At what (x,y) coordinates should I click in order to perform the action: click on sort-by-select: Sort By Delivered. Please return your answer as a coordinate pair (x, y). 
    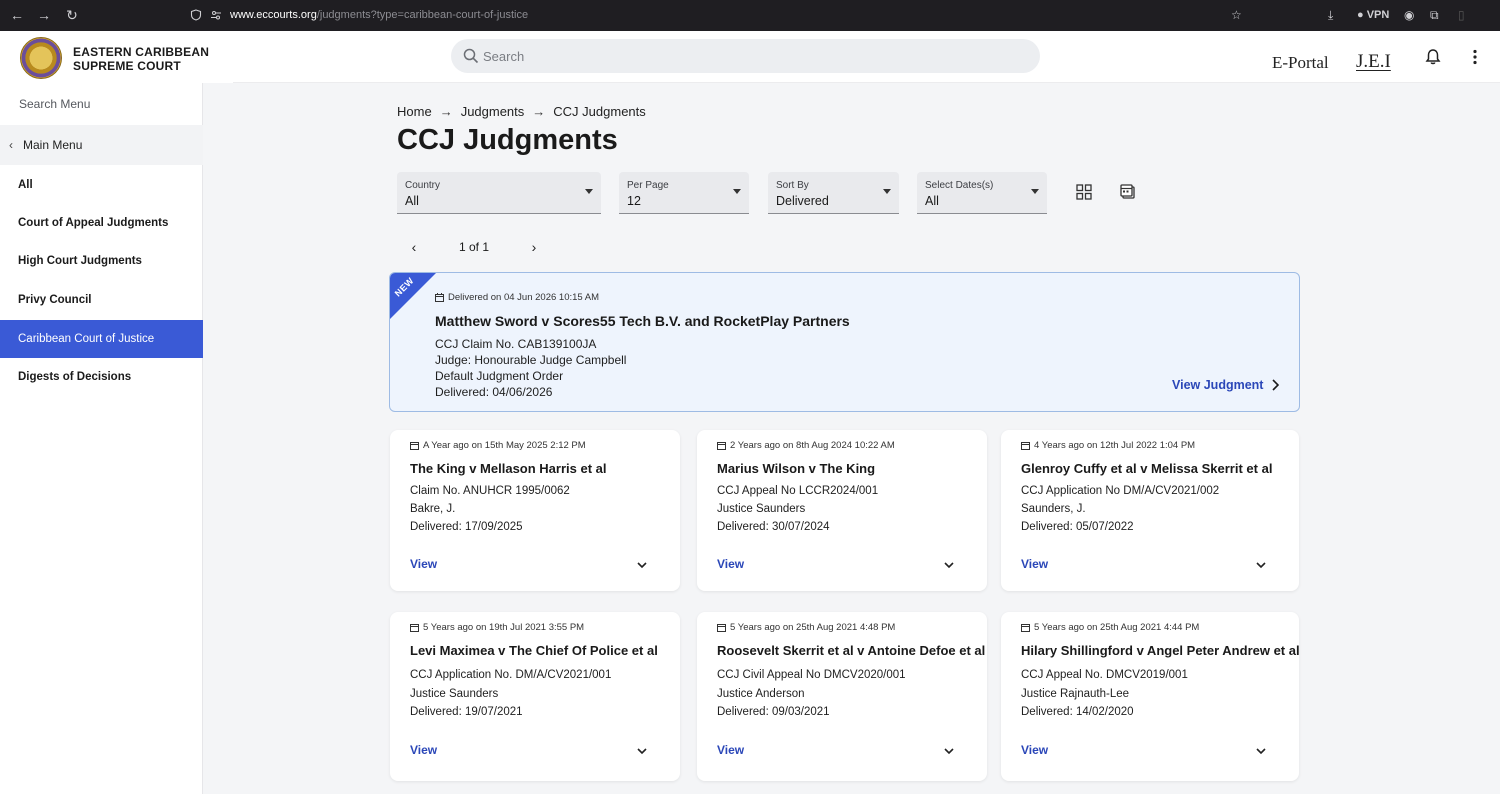
    Looking at the image, I should click on (833, 193).